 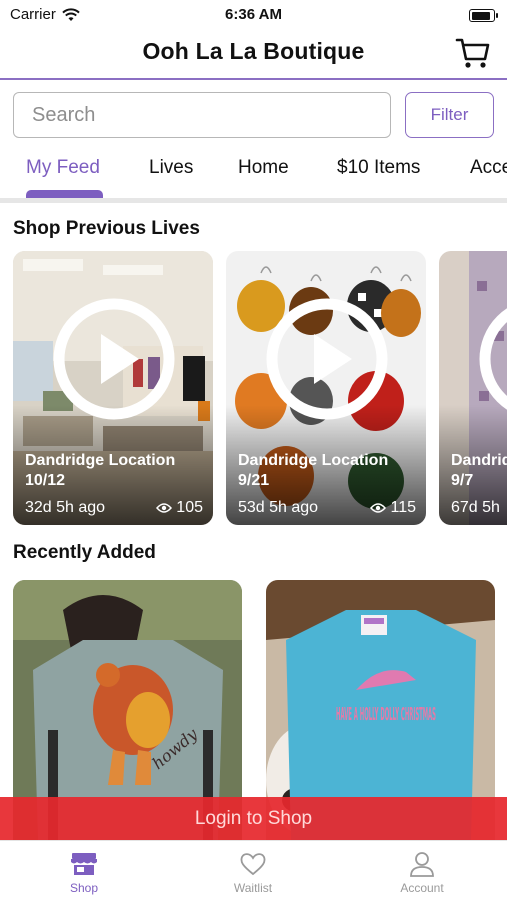 I want to click on product-print-text: HAVE A HOLLY DOLLY CHRISTMAS, so click(x=386, y=714).